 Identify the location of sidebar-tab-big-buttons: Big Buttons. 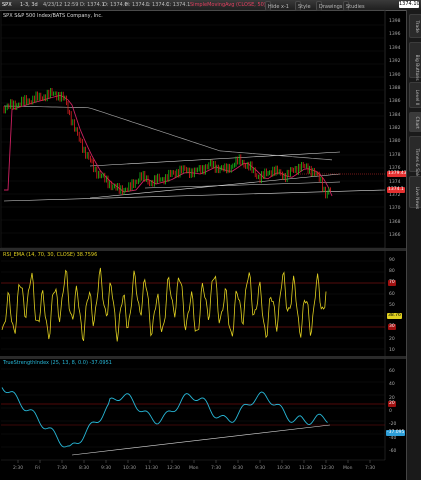
(415, 61).